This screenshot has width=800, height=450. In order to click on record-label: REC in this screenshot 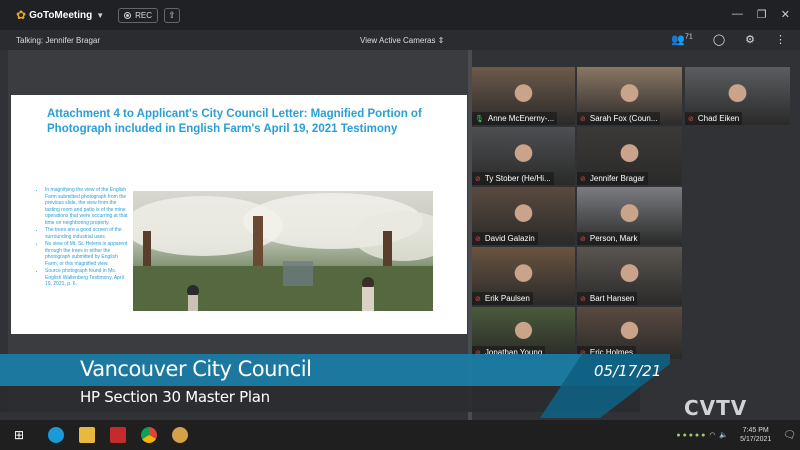, I will do `click(144, 15)`.